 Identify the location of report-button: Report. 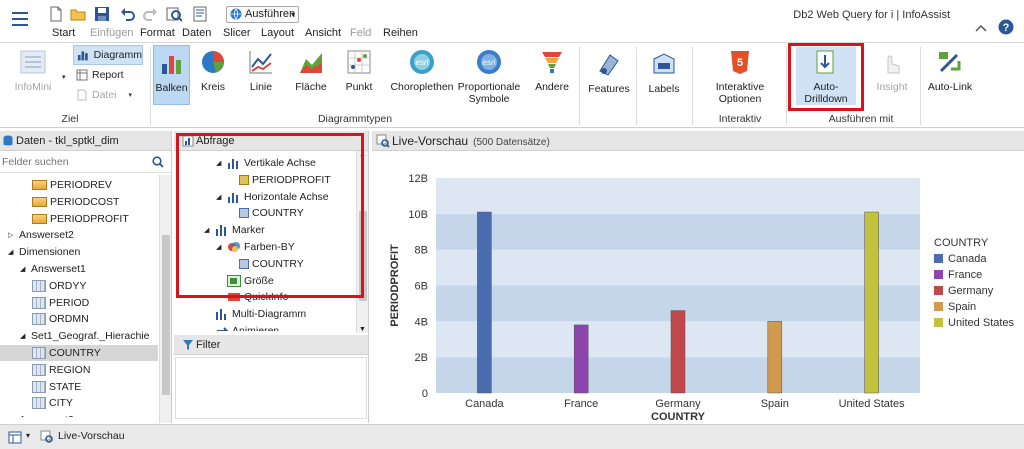
(100, 75).